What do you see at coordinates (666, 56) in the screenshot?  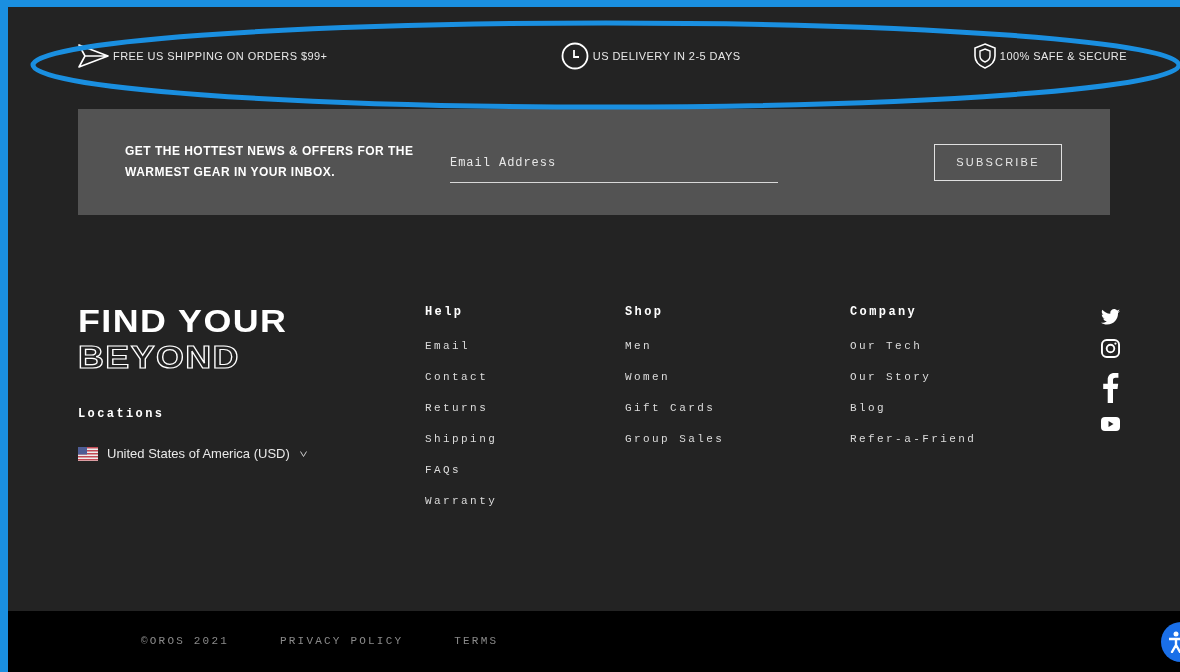 I see `promo-text: US DELIVERY IN 2-5 DAYS` at bounding box center [666, 56].